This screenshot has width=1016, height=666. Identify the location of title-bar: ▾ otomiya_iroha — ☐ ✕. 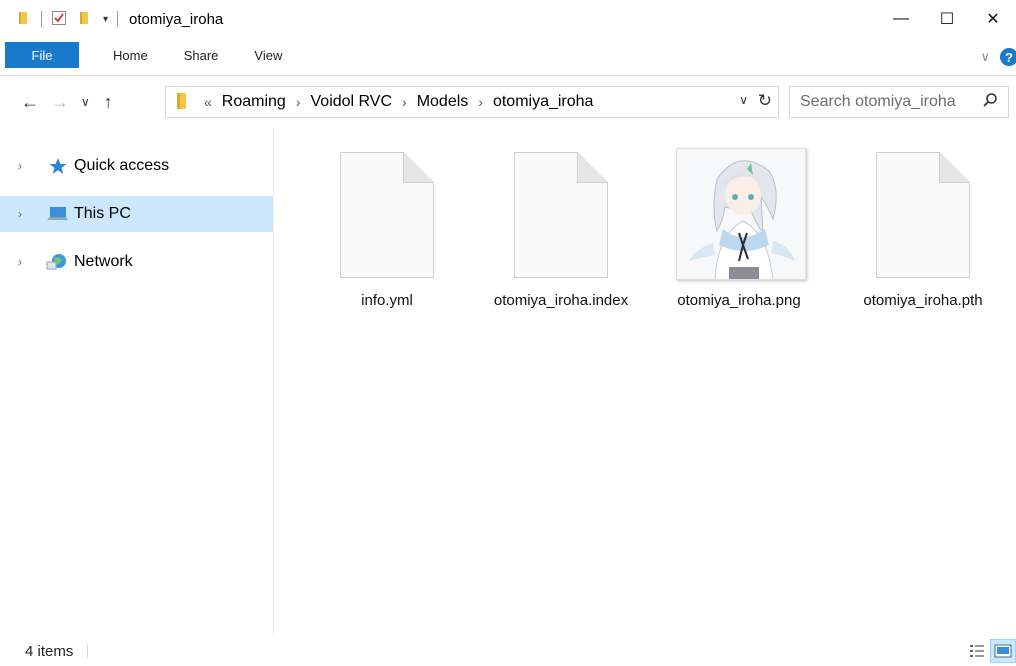
(508, 19).